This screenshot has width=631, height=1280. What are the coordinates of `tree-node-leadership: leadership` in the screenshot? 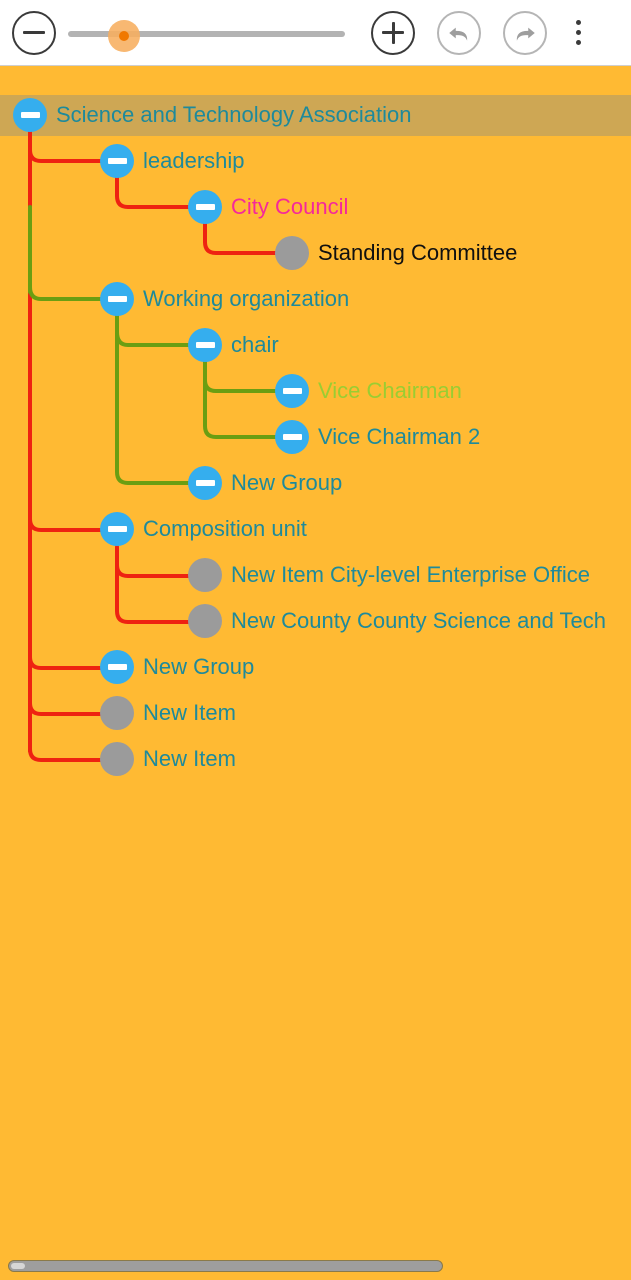 It's located at (172, 161).